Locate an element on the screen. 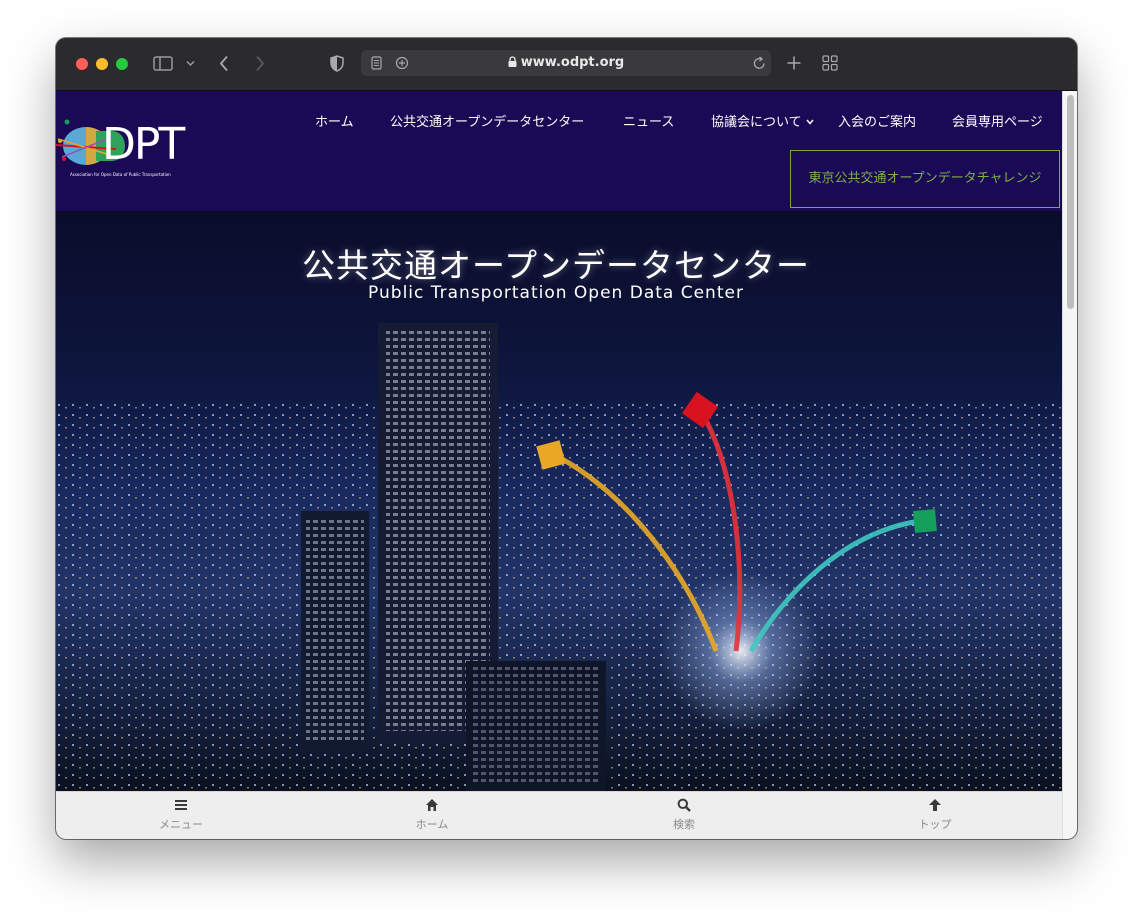 Image resolution: width=1133 pixels, height=914 pixels. privacy-shield-icon is located at coordinates (337, 63).